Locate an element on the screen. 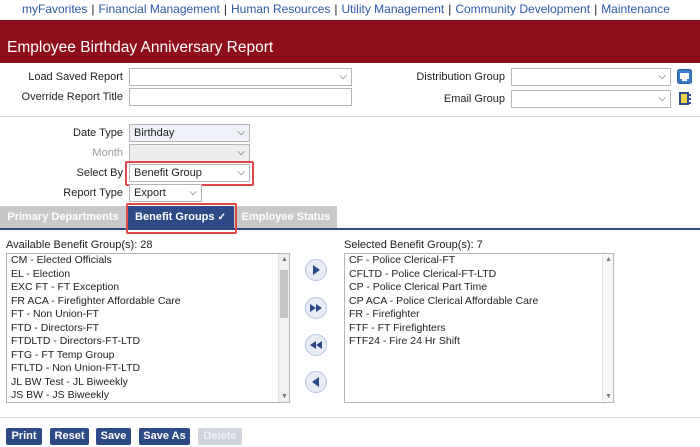  nav-financial-management: Financial Management is located at coordinates (158, 9).